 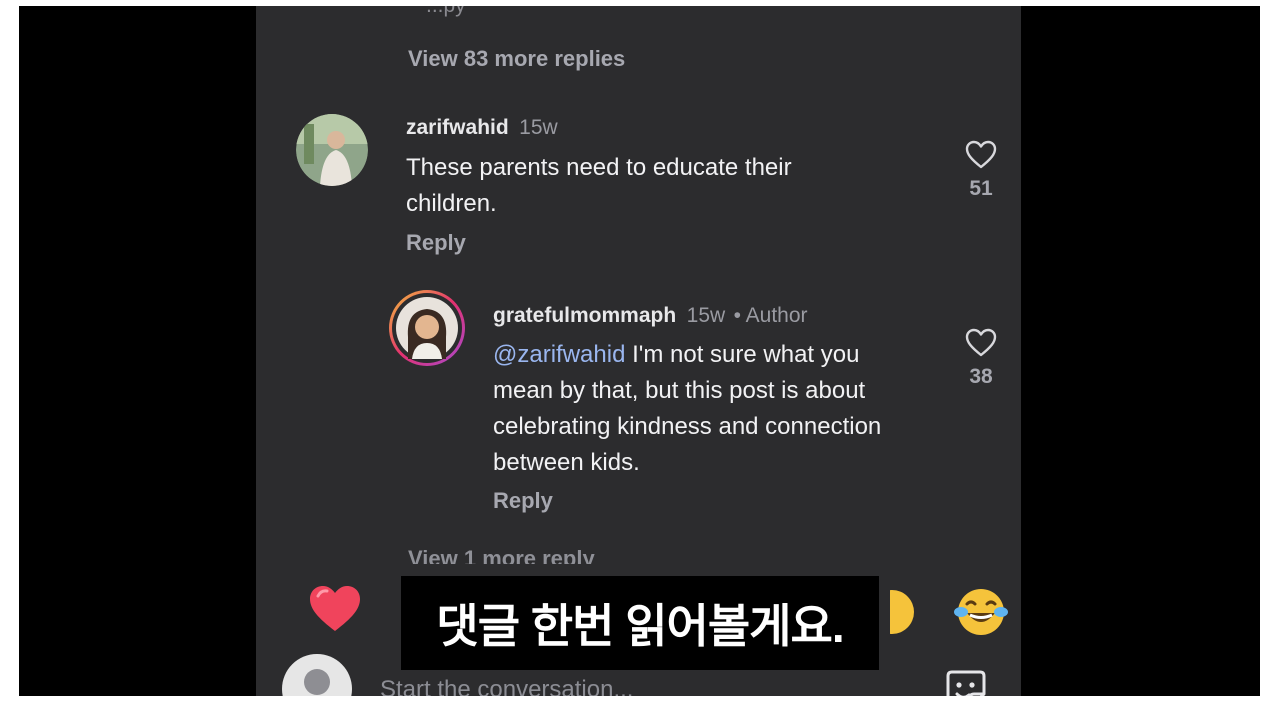 What do you see at coordinates (559, 354) in the screenshot?
I see `mention-link: @zarifwahid` at bounding box center [559, 354].